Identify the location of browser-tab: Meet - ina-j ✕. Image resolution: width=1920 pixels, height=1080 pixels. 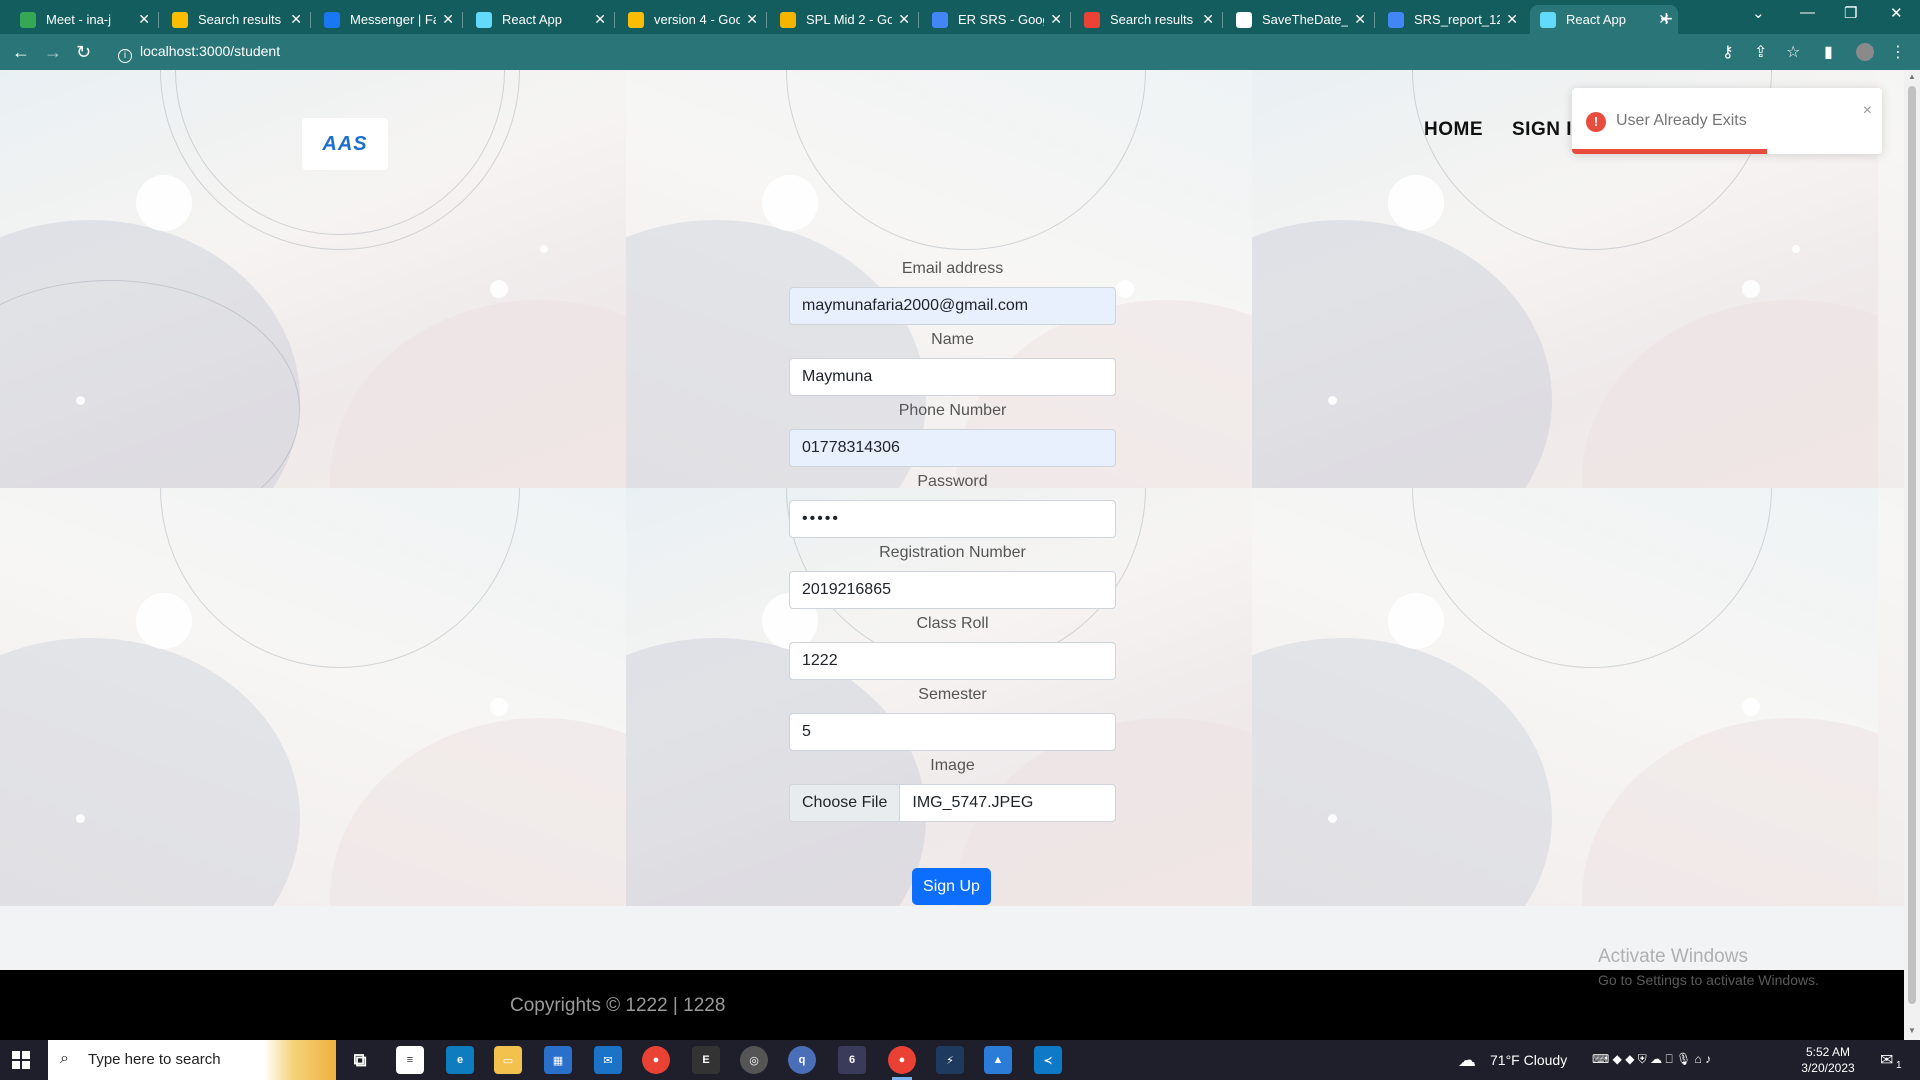
(84, 19).